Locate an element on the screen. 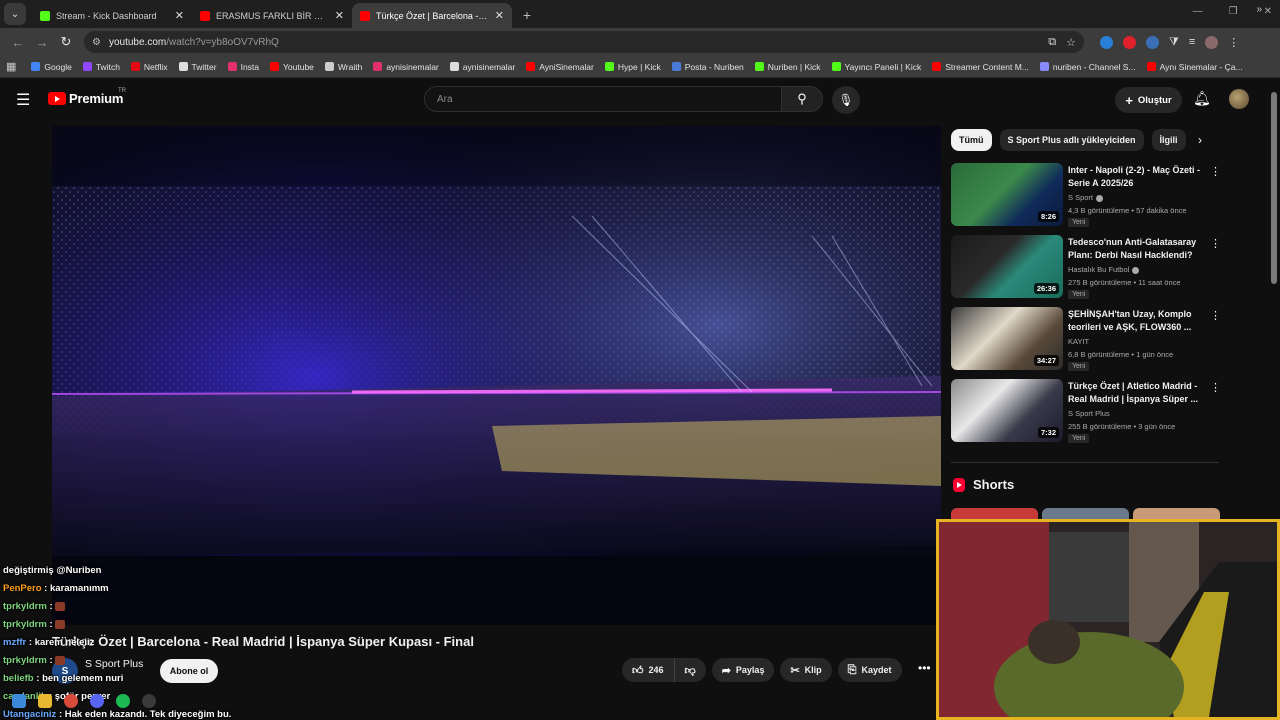 This screenshot has height=720, width=1280. video-thumbnail: 34:27 is located at coordinates (1007, 338).